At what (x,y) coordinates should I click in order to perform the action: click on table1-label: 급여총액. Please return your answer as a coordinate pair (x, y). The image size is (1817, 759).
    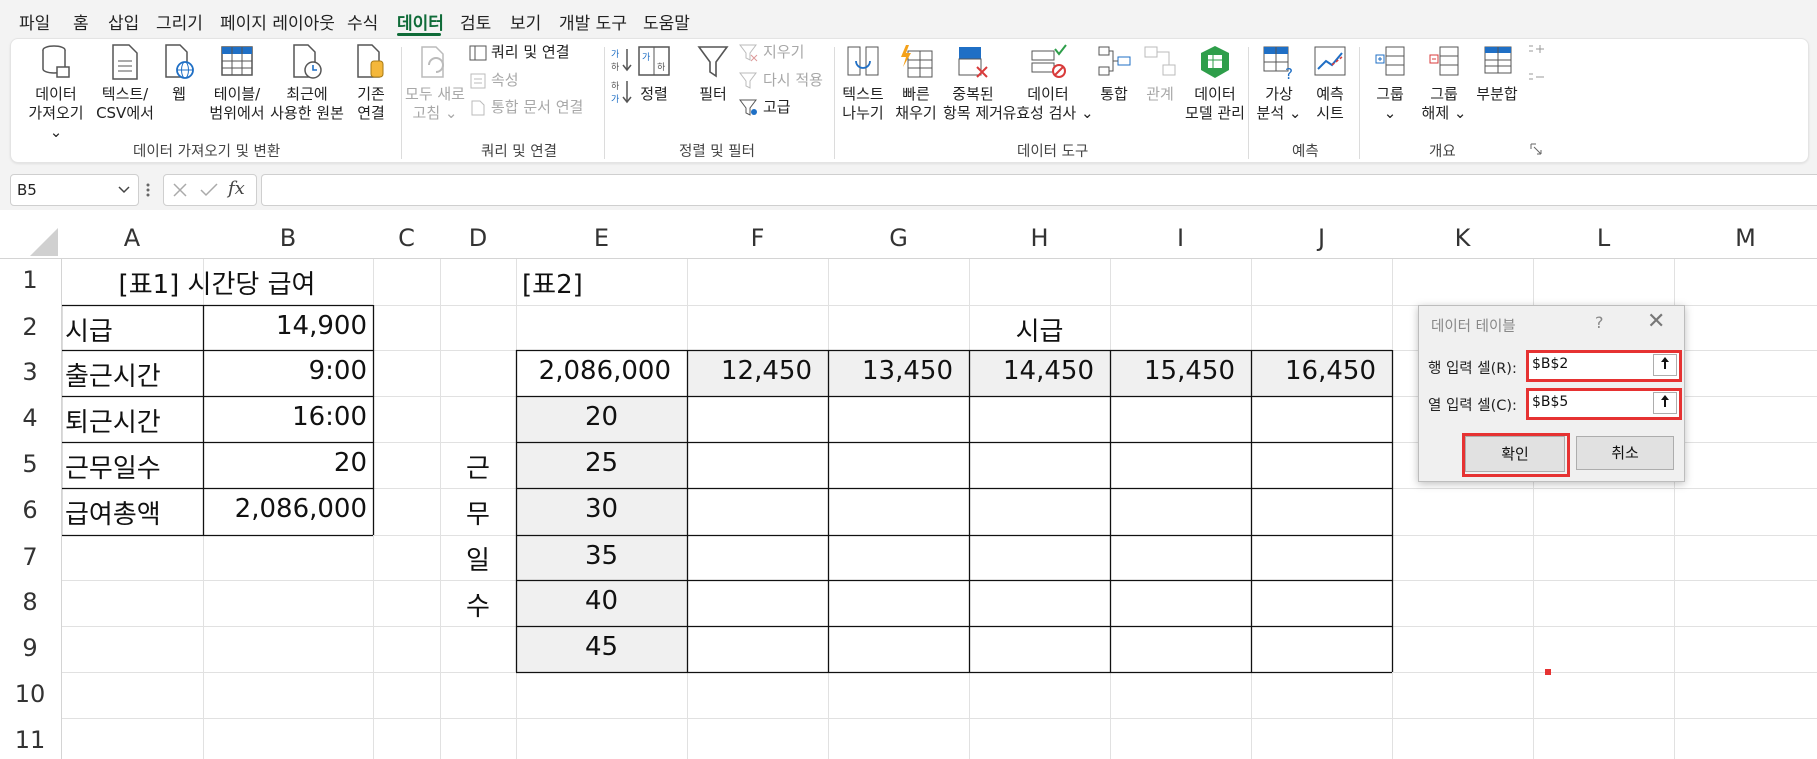
    Looking at the image, I should click on (113, 512).